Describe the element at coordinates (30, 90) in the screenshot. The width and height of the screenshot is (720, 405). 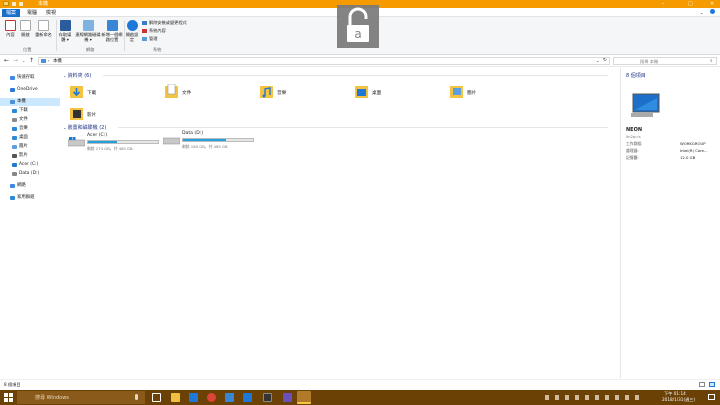
I see `sidebar-item-onedrive: OneDrive` at that location.